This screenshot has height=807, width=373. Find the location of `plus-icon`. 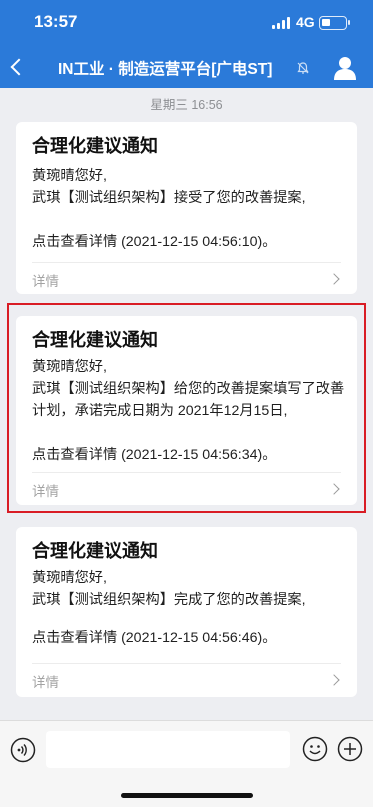

plus-icon is located at coordinates (350, 749).